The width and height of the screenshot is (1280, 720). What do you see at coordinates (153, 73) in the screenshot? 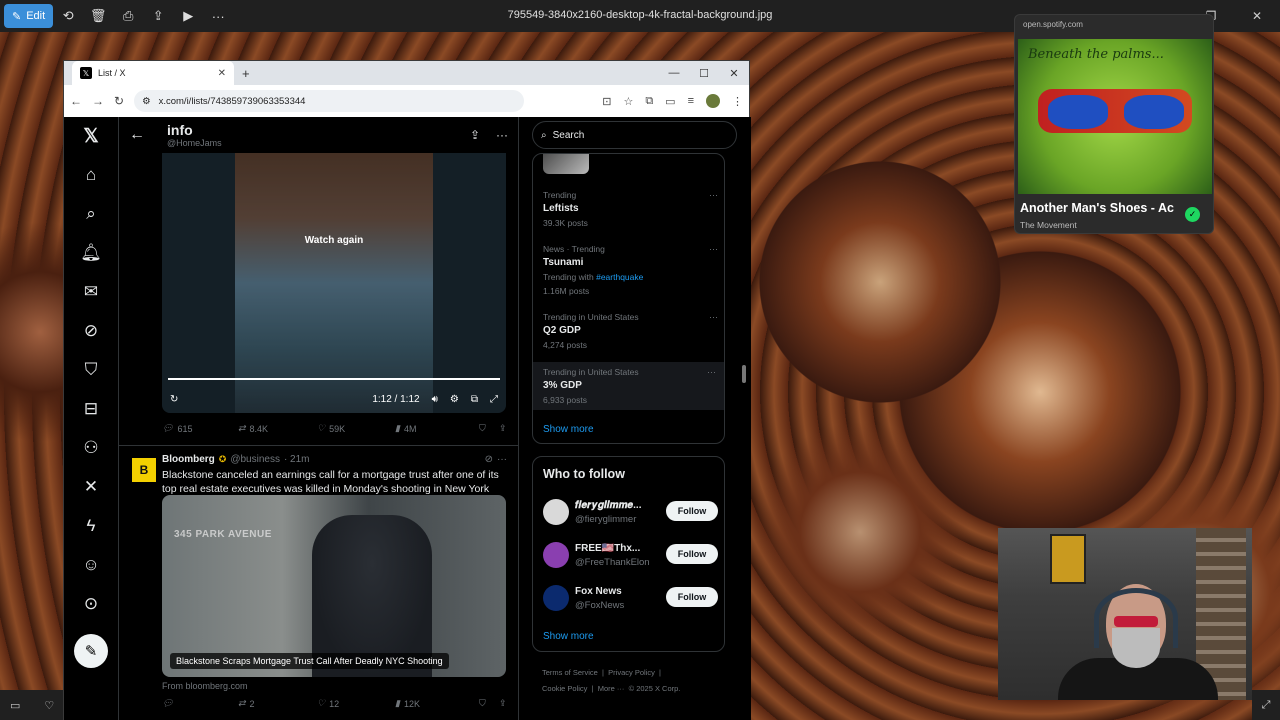
I see `tab-list-x: 𝕏 List / X ✕` at bounding box center [153, 73].